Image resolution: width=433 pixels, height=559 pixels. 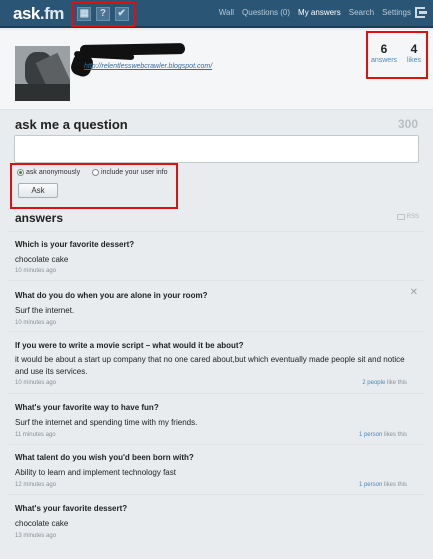 I want to click on stats-box: 6 answers 4 likes, so click(x=397, y=55).